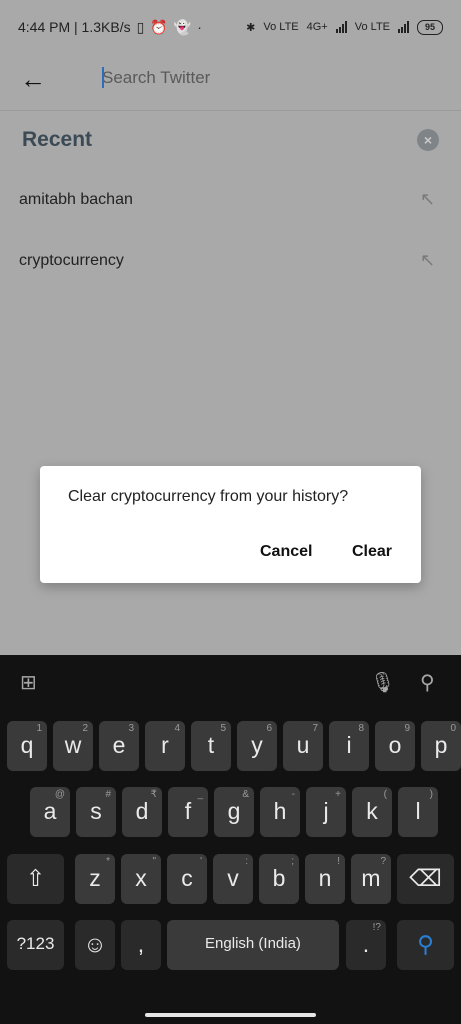 This screenshot has height=1024, width=461. What do you see at coordinates (35, 879) in the screenshot?
I see `shift-key: ⇧` at bounding box center [35, 879].